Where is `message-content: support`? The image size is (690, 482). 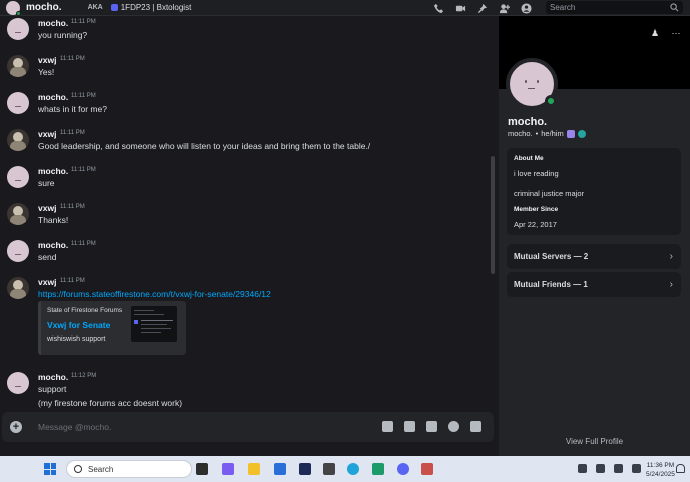 message-content: support is located at coordinates (52, 389).